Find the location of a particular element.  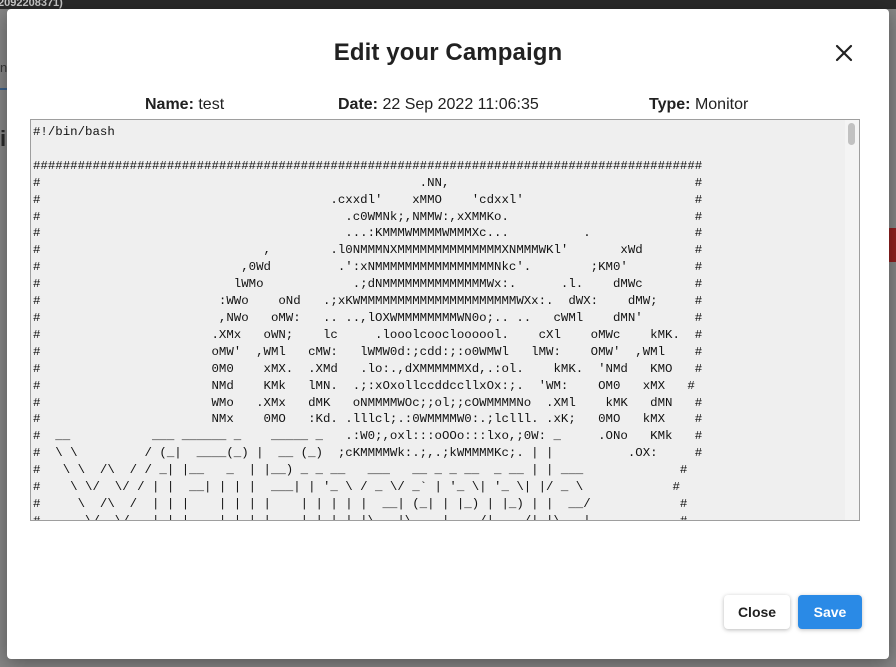

name-value: test is located at coordinates (211, 104).